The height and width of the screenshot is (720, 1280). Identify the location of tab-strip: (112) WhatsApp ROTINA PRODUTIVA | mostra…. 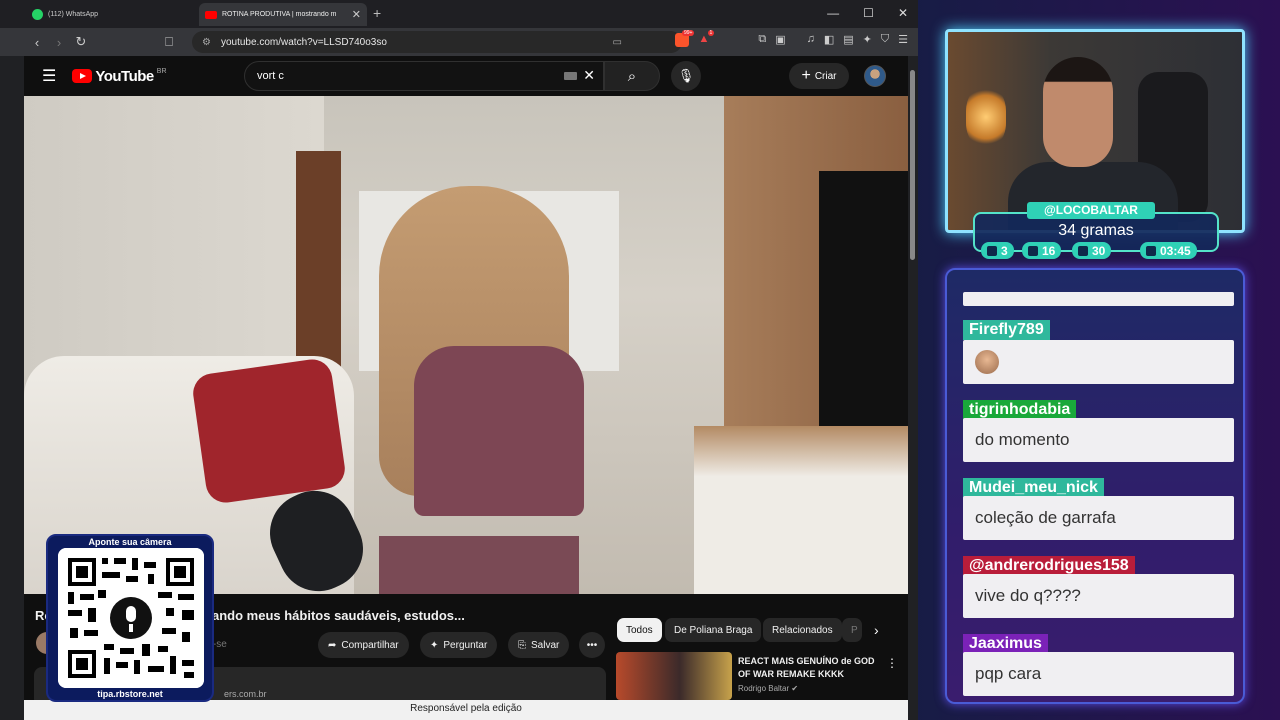
(459, 14).